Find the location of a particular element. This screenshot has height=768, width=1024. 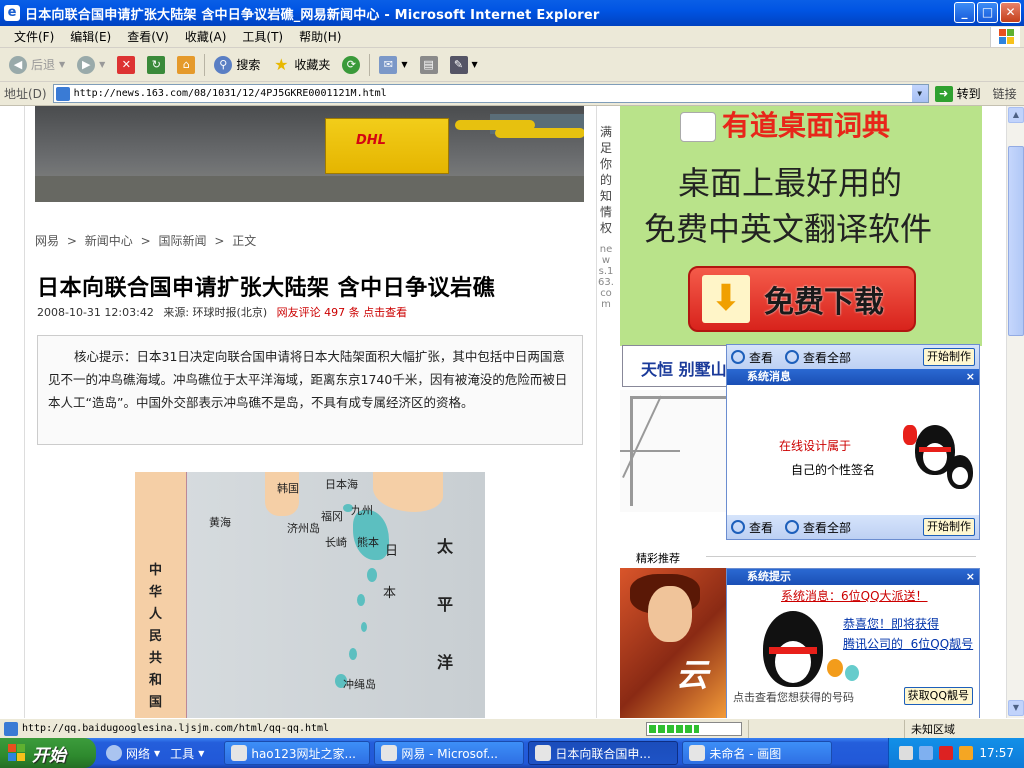

home-button: ⌂ is located at coordinates (186, 65).